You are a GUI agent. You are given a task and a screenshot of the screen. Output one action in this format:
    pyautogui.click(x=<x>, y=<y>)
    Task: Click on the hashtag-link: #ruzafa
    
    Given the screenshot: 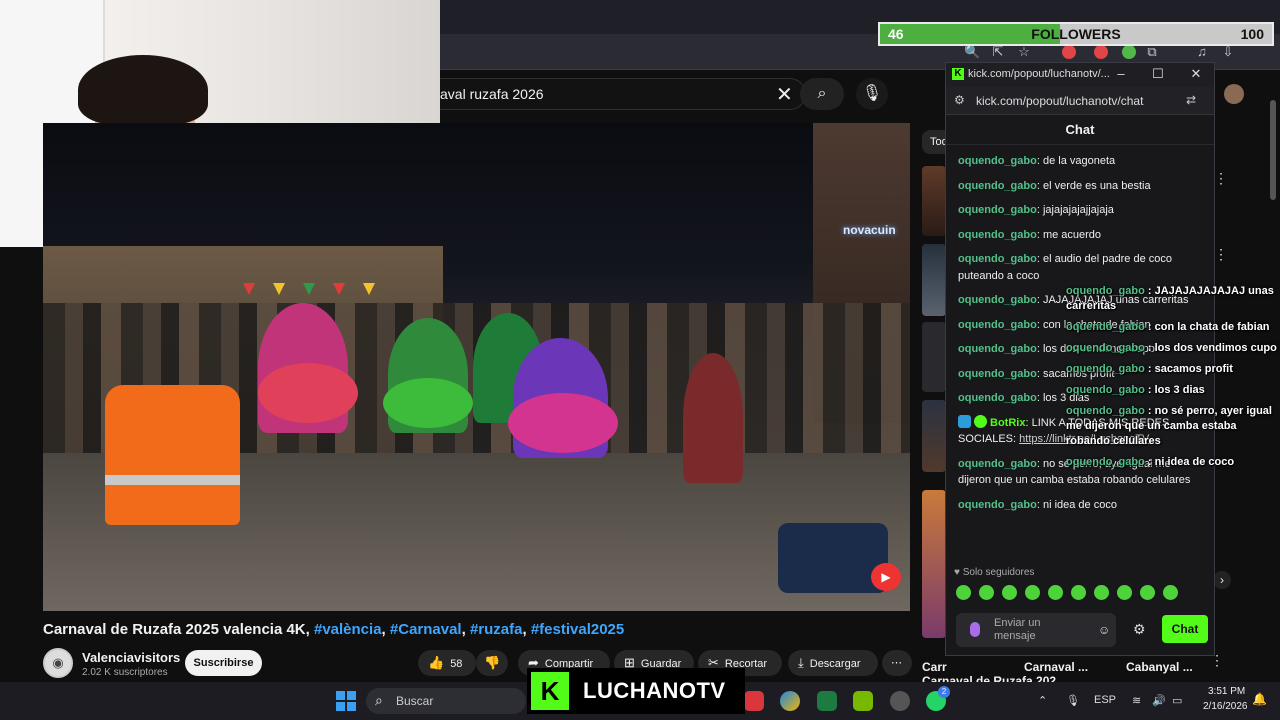 What is the action you would take?
    pyautogui.click(x=496, y=629)
    